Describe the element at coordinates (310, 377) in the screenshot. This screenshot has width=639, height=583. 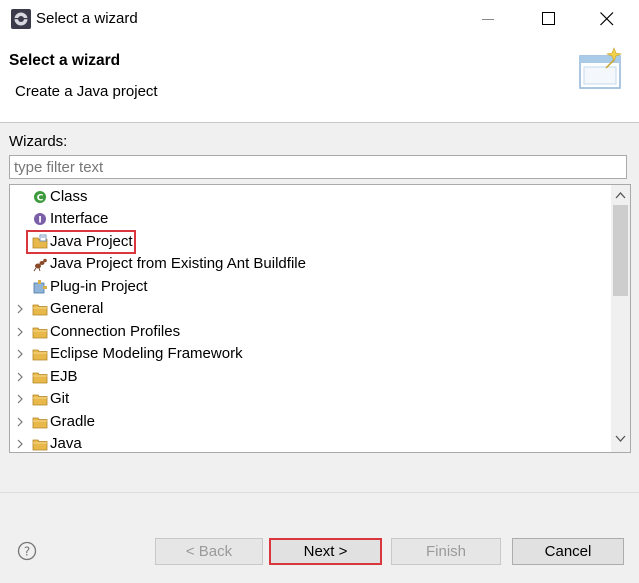
I see `tree-item-ejb: EJB` at that location.